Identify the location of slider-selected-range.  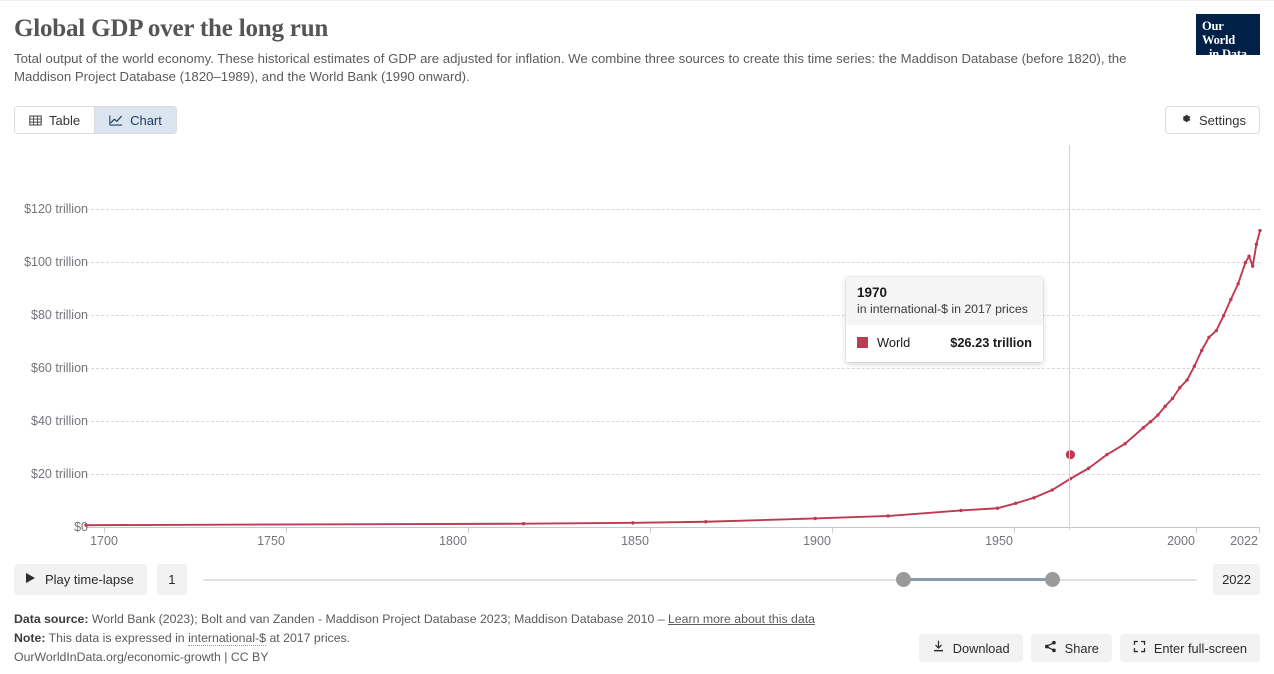
(978, 579).